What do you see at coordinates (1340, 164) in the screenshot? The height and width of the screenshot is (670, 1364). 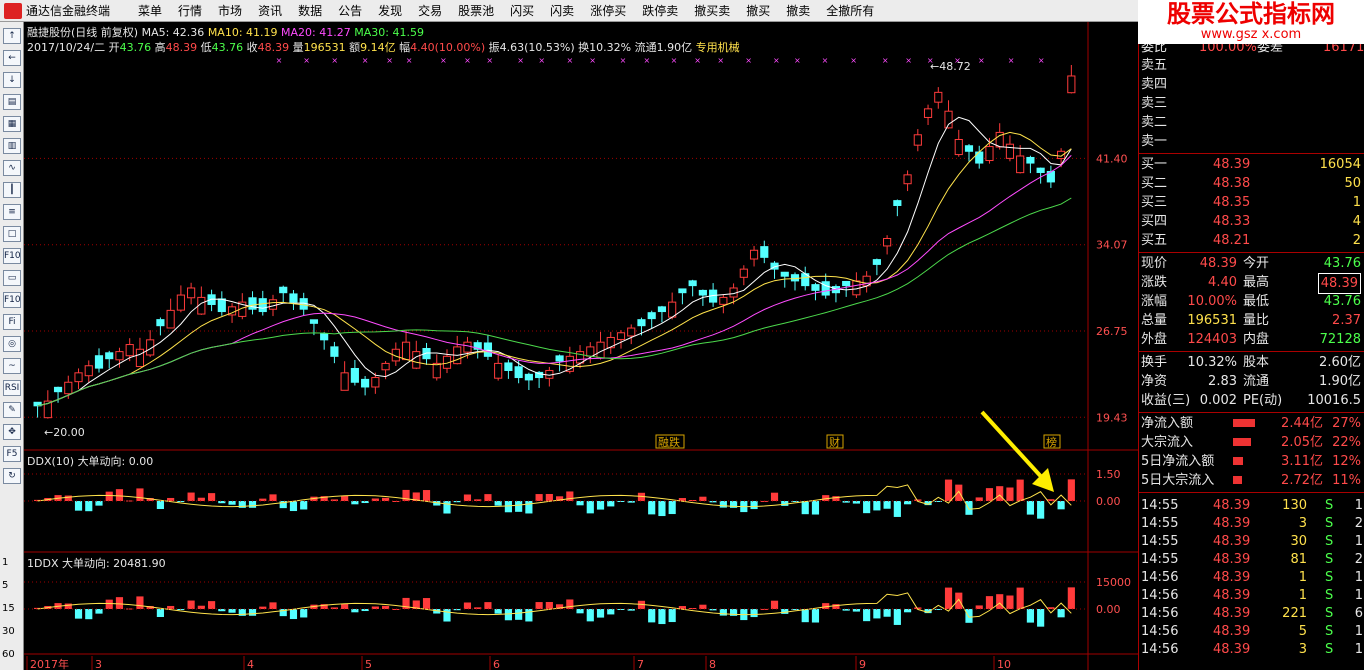 I see `buy-vol: 16054` at bounding box center [1340, 164].